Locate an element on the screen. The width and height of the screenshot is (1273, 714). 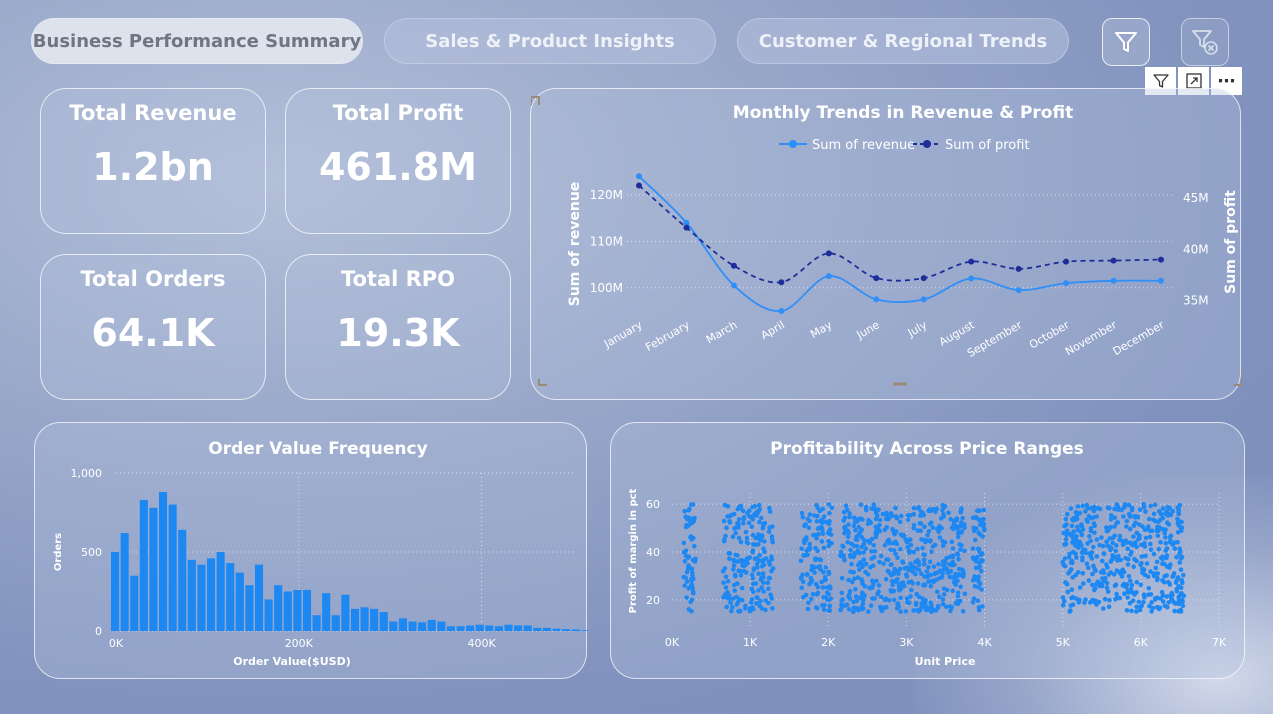
tab-business-performance-summary: Business Performance Summary is located at coordinates (197, 41).